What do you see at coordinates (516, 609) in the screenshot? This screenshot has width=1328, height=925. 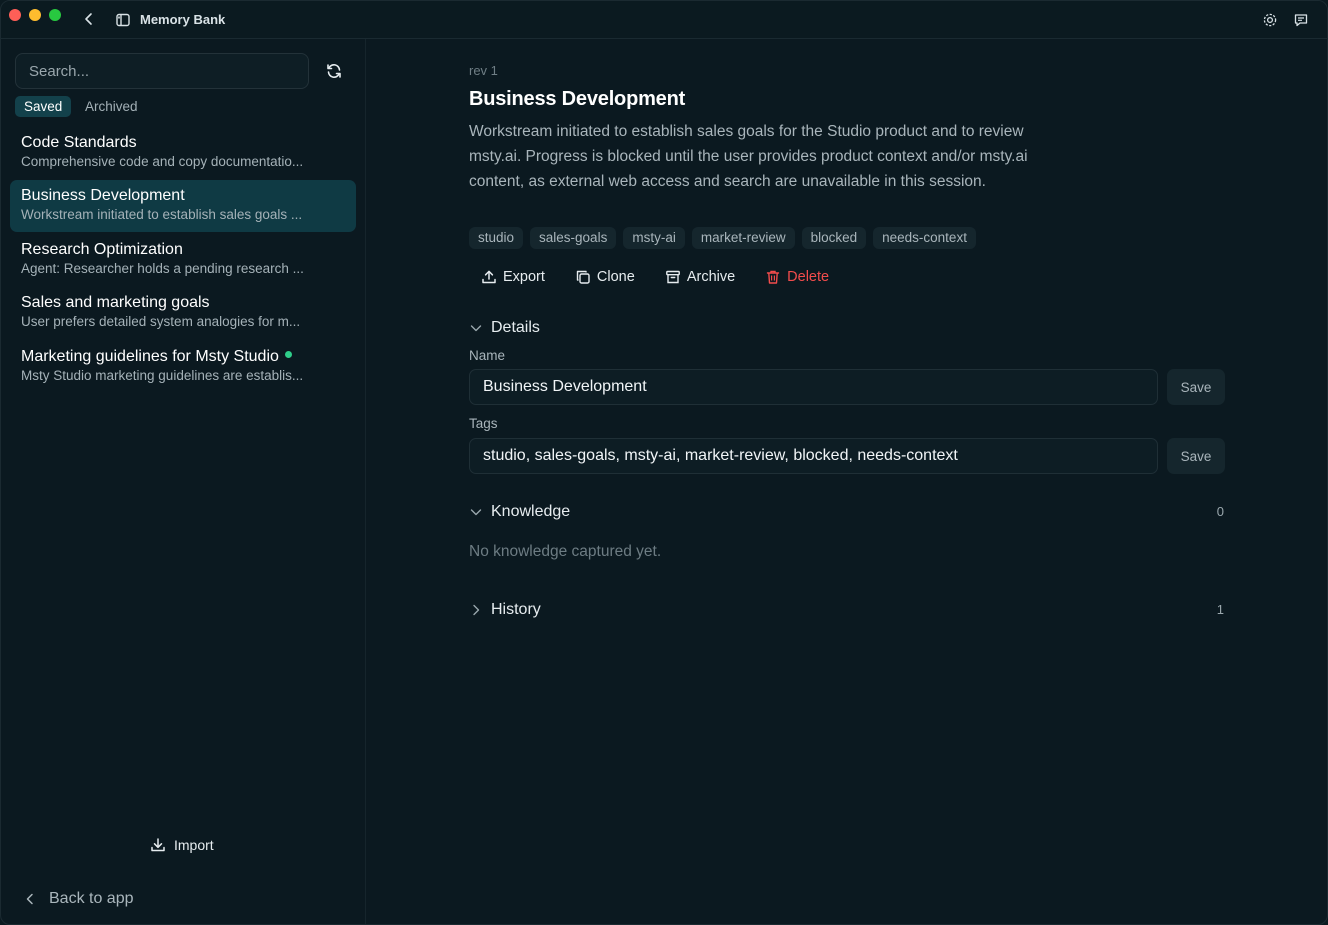 I see `history-heading: History` at bounding box center [516, 609].